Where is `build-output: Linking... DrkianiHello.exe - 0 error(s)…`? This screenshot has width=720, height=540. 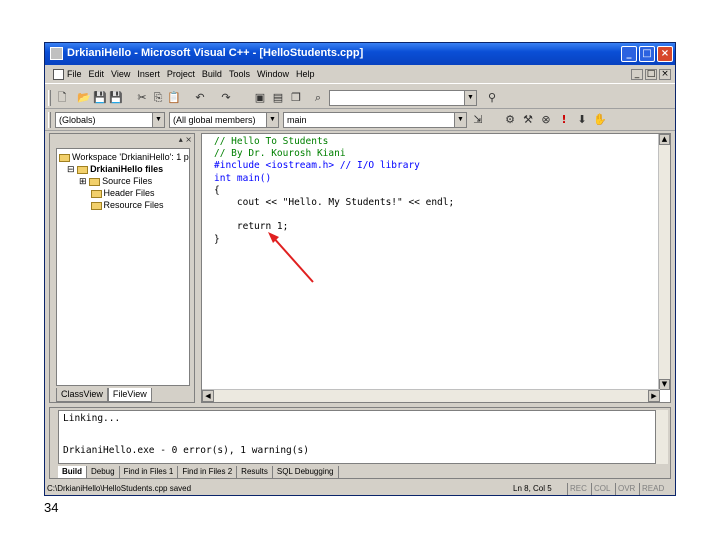 build-output: Linking... DrkianiHello.exe - 0 error(s)… is located at coordinates (357, 437).